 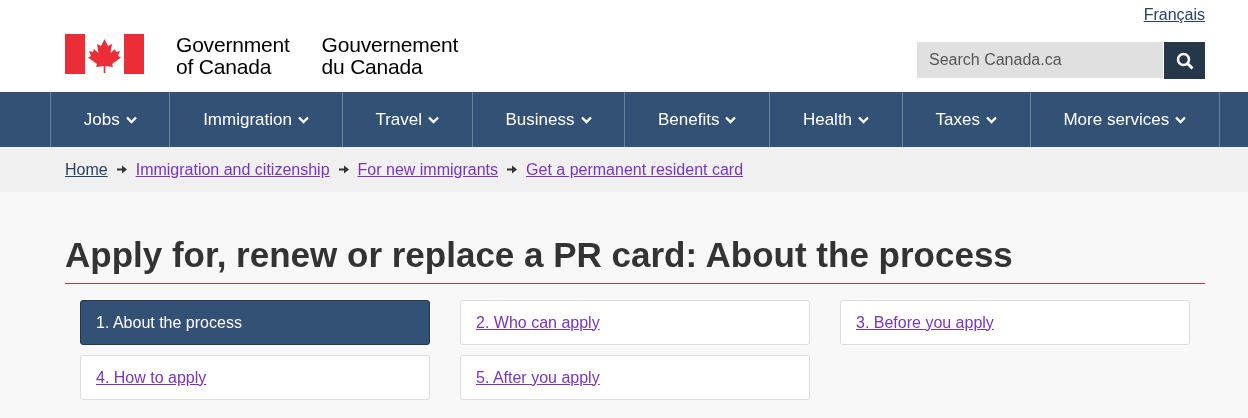 I want to click on step-link: 5. After you apply, so click(x=635, y=377).